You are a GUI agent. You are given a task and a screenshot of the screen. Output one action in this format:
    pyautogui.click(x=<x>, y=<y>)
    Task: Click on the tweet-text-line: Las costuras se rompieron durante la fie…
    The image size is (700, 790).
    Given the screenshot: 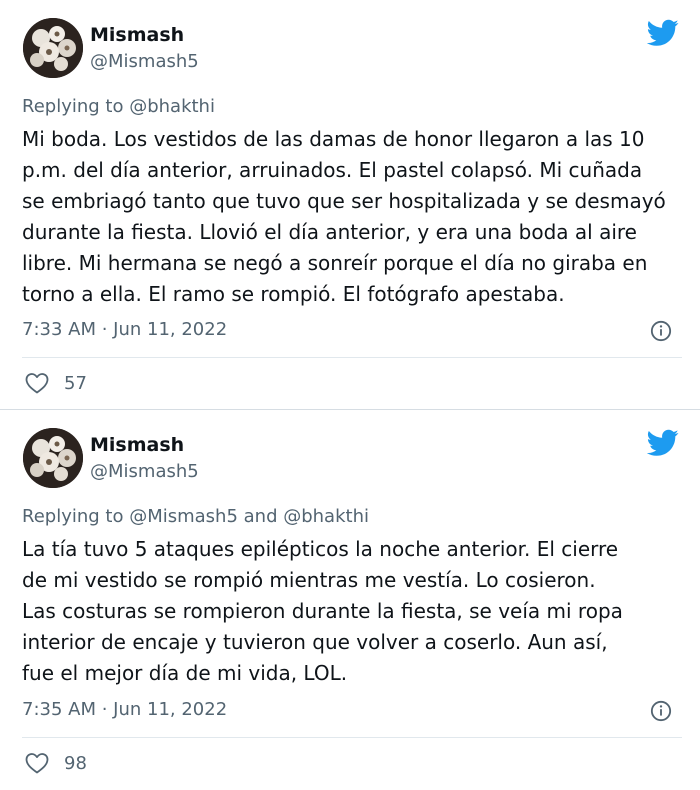 What is the action you would take?
    pyautogui.click(x=322, y=611)
    